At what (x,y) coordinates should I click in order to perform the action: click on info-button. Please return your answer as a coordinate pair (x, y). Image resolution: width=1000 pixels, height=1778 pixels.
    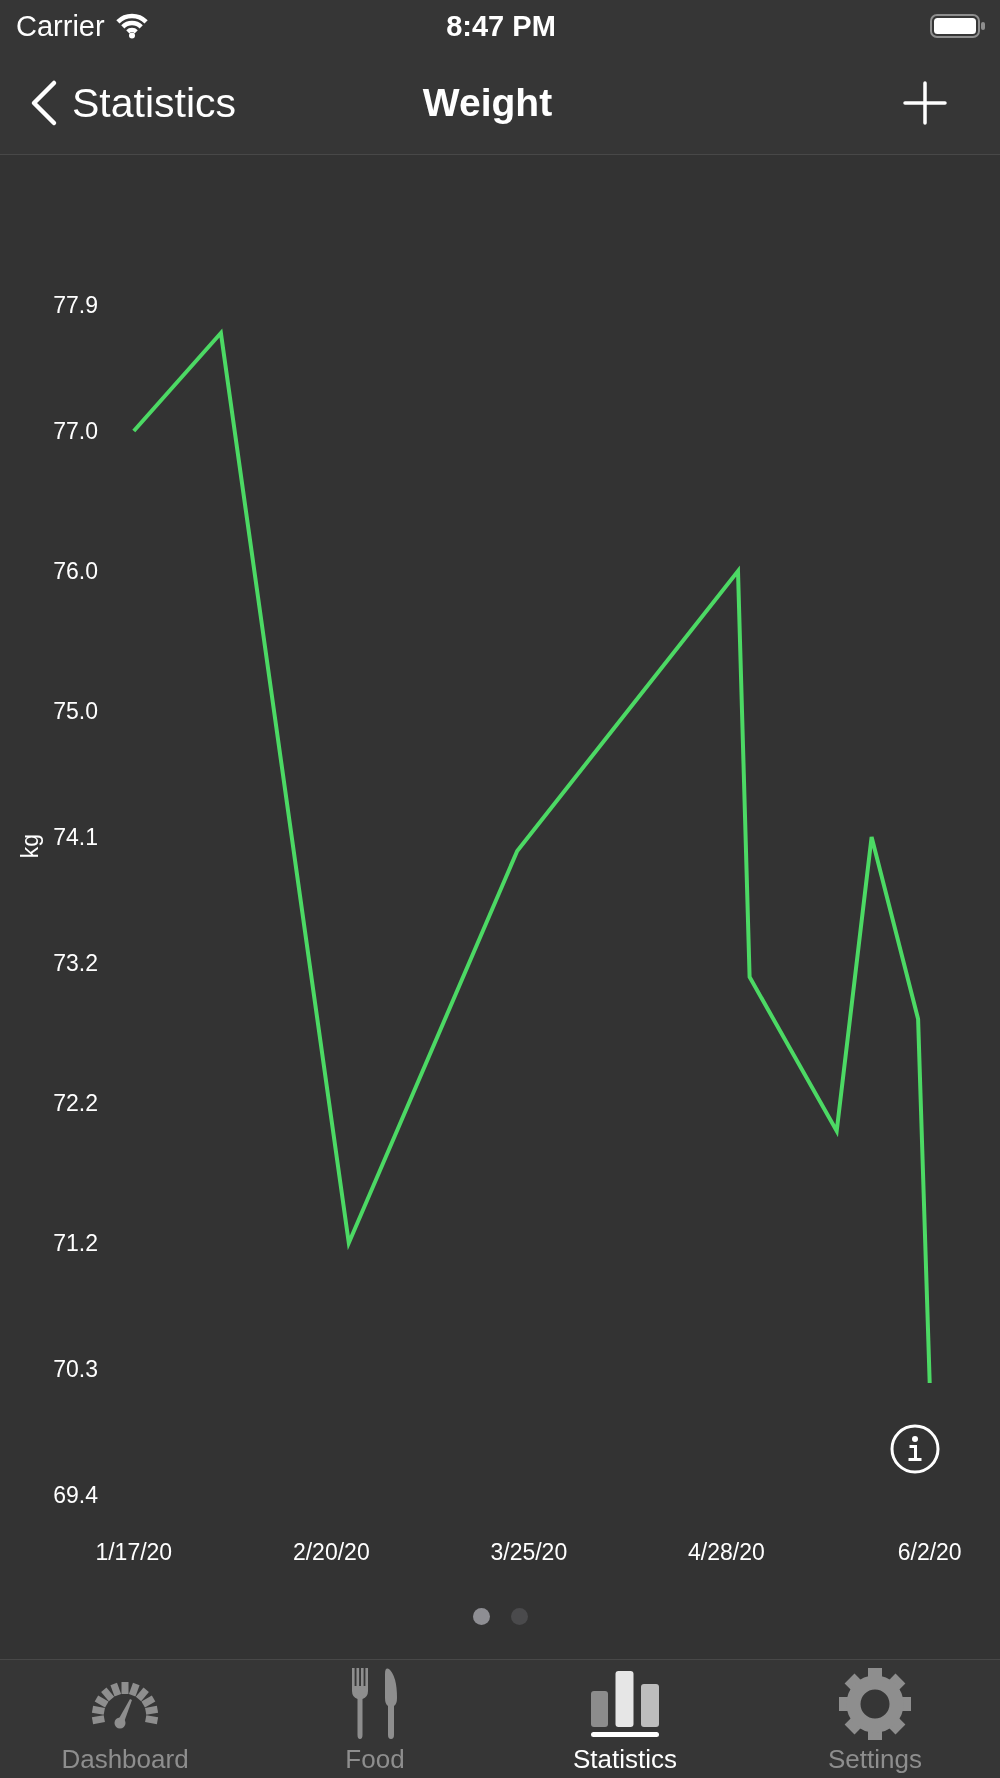
    Looking at the image, I should click on (915, 1449).